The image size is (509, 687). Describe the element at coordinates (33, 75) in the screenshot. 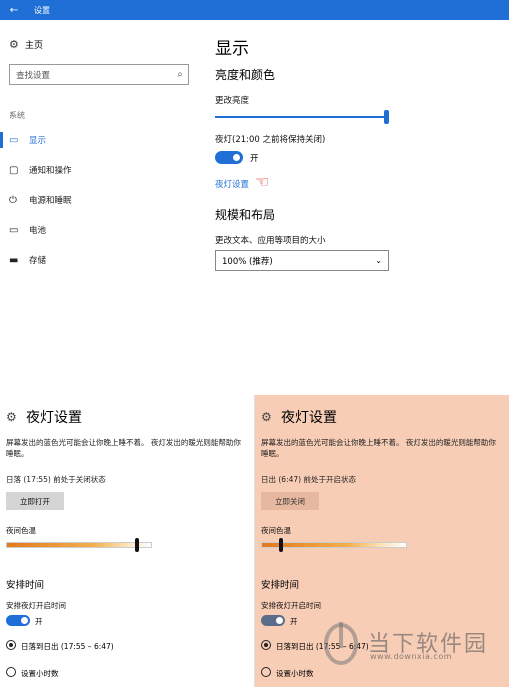

I see `search-placeholder: 查找设置` at that location.